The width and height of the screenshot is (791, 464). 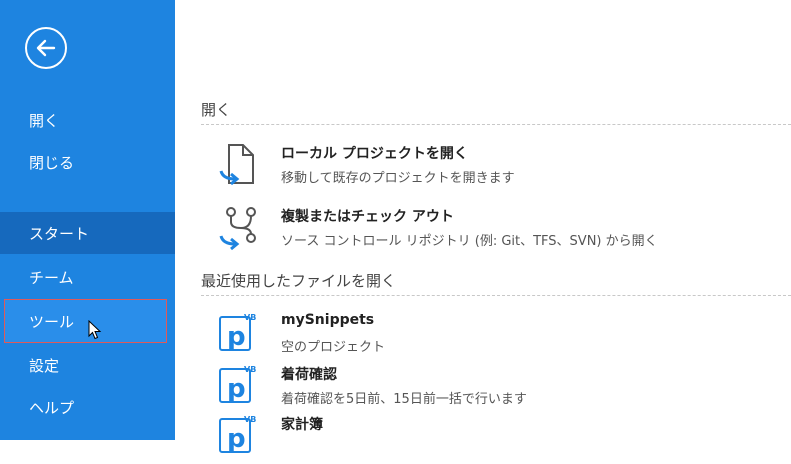 I want to click on recent-item-title: mySnippets, so click(x=328, y=320).